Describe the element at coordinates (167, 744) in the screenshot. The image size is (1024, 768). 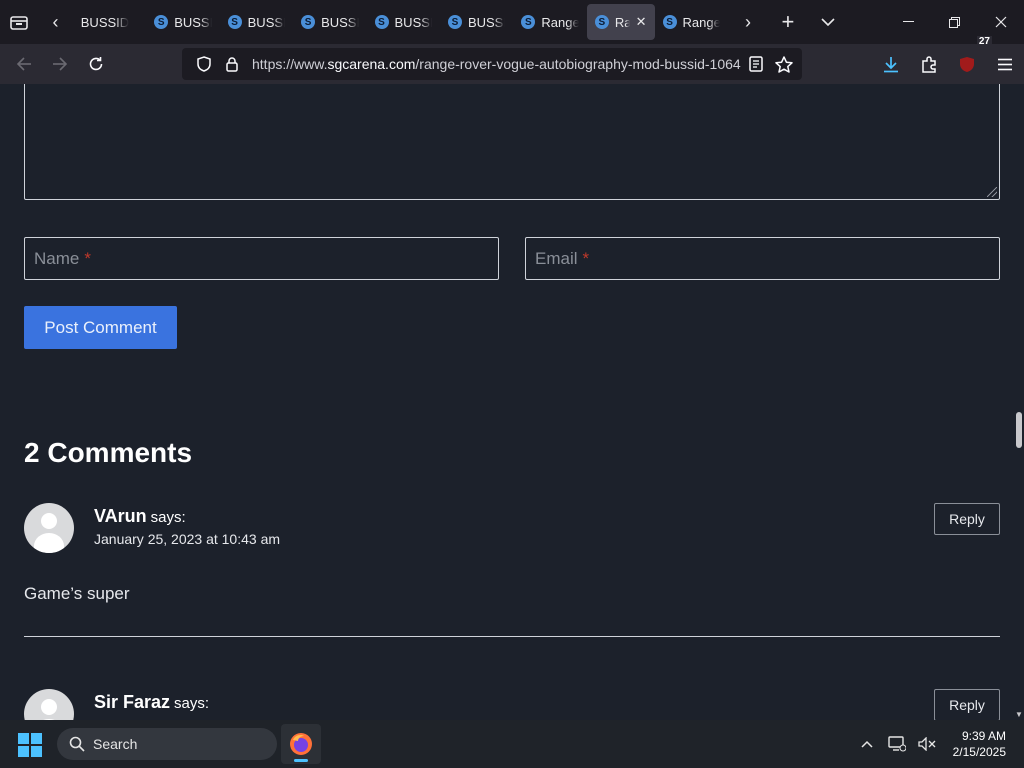
I see `taskbar-search: Search` at that location.